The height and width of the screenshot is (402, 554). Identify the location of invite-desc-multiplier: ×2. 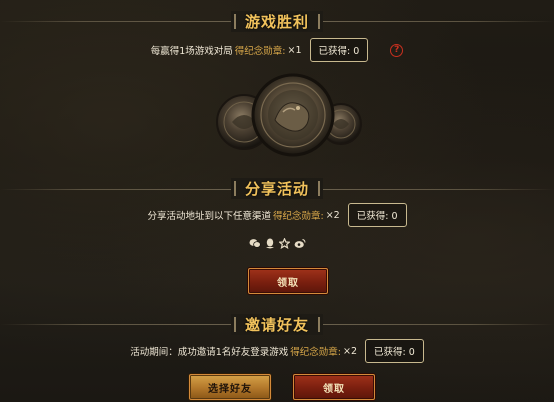
(349, 351).